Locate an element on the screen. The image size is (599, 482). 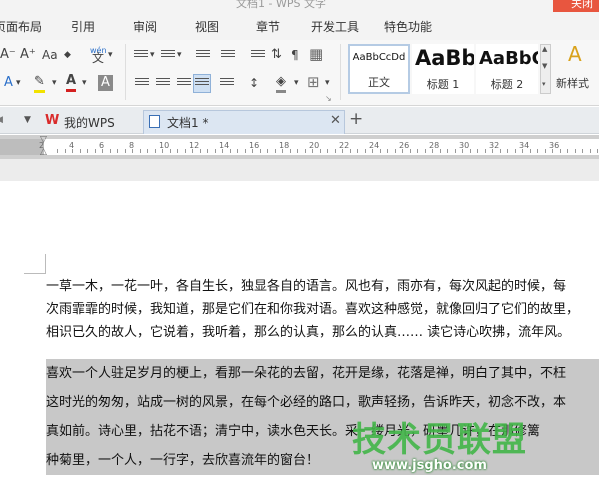
ruler-number: 28 is located at coordinates (434, 145).